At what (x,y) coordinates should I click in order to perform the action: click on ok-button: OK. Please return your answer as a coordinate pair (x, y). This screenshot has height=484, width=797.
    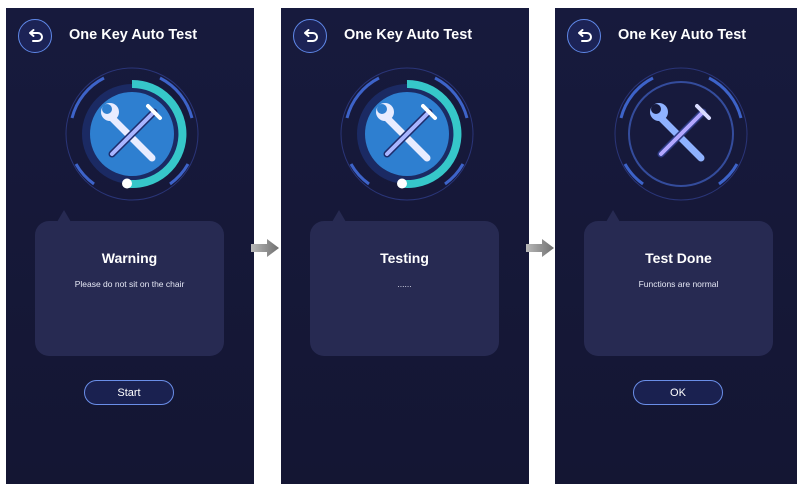
    Looking at the image, I should click on (678, 392).